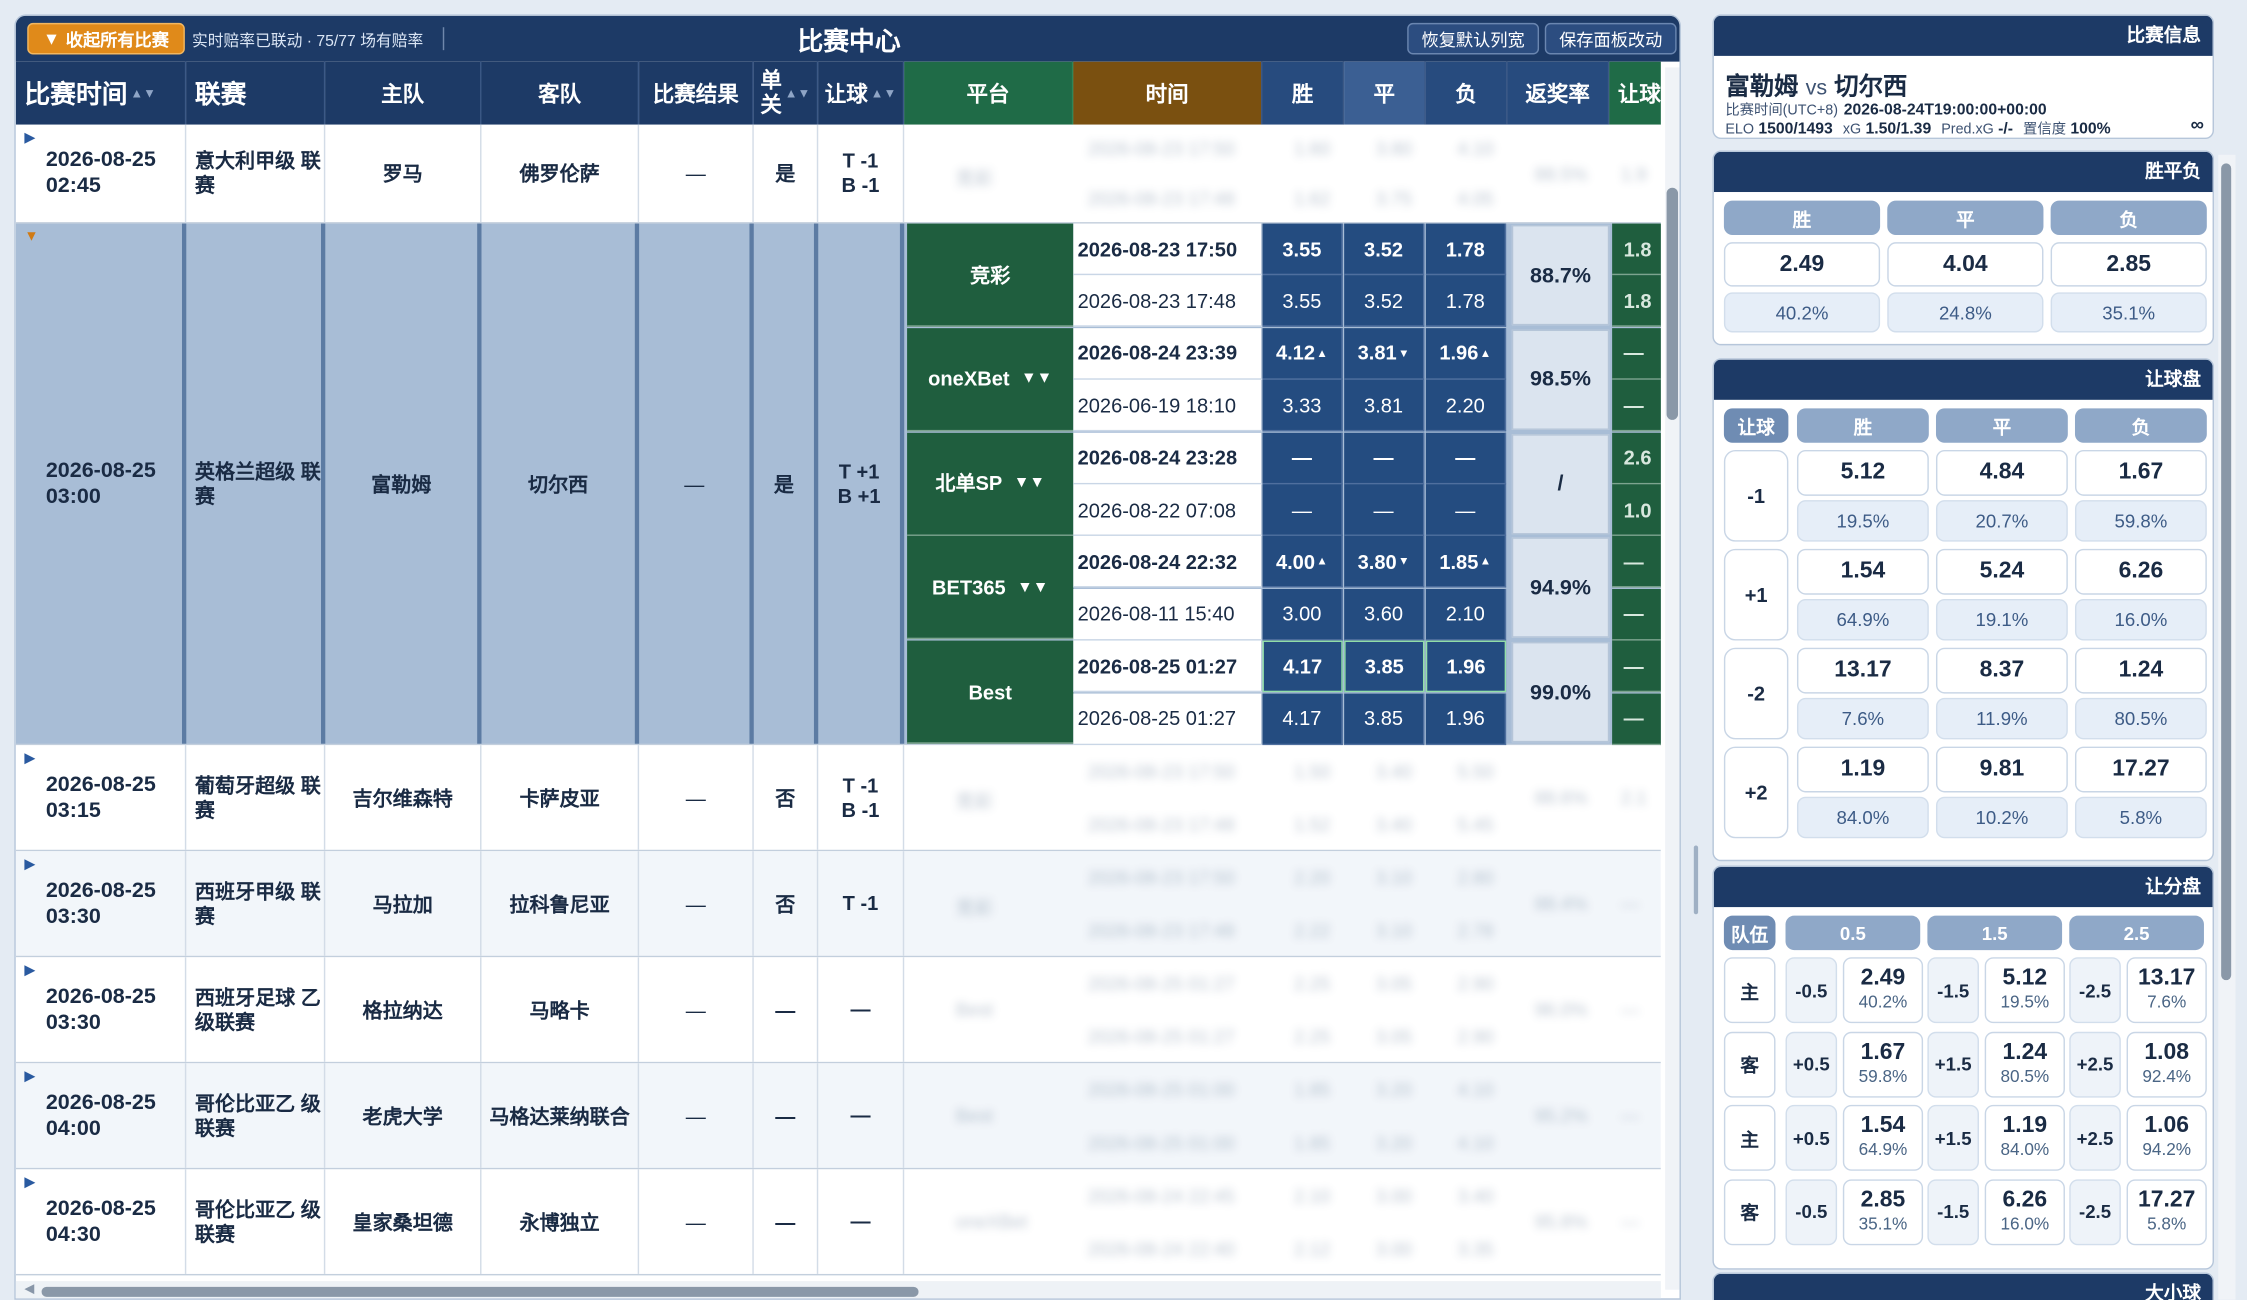  Describe the element at coordinates (1475, 930) in the screenshot. I see `odds-value: 2.78` at that location.